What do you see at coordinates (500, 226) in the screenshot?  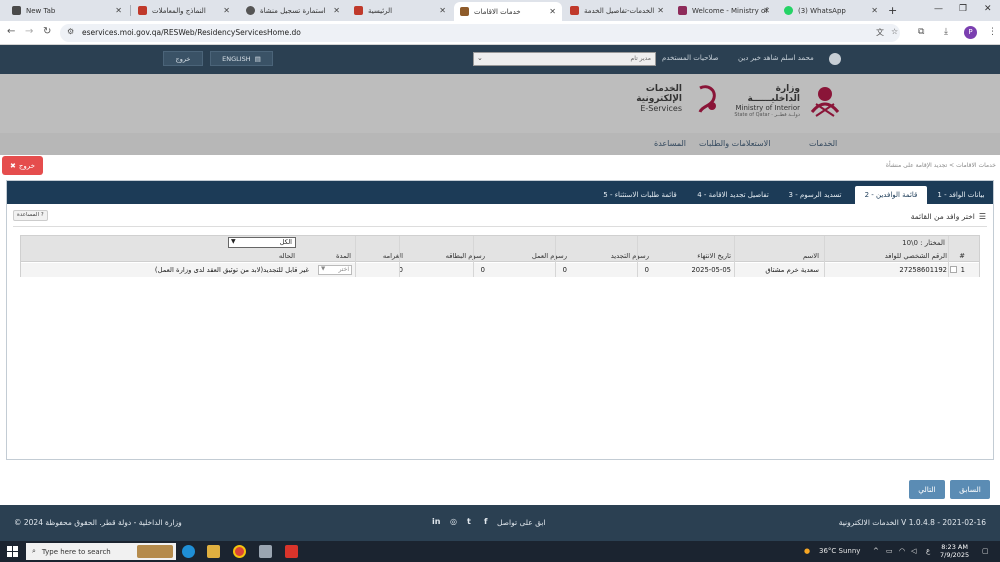 I see `divider` at bounding box center [500, 226].